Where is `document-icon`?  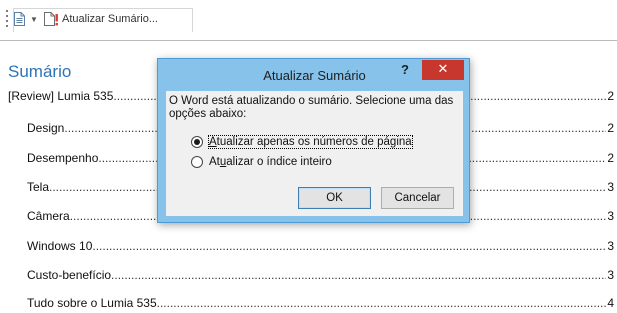 document-icon is located at coordinates (19, 19).